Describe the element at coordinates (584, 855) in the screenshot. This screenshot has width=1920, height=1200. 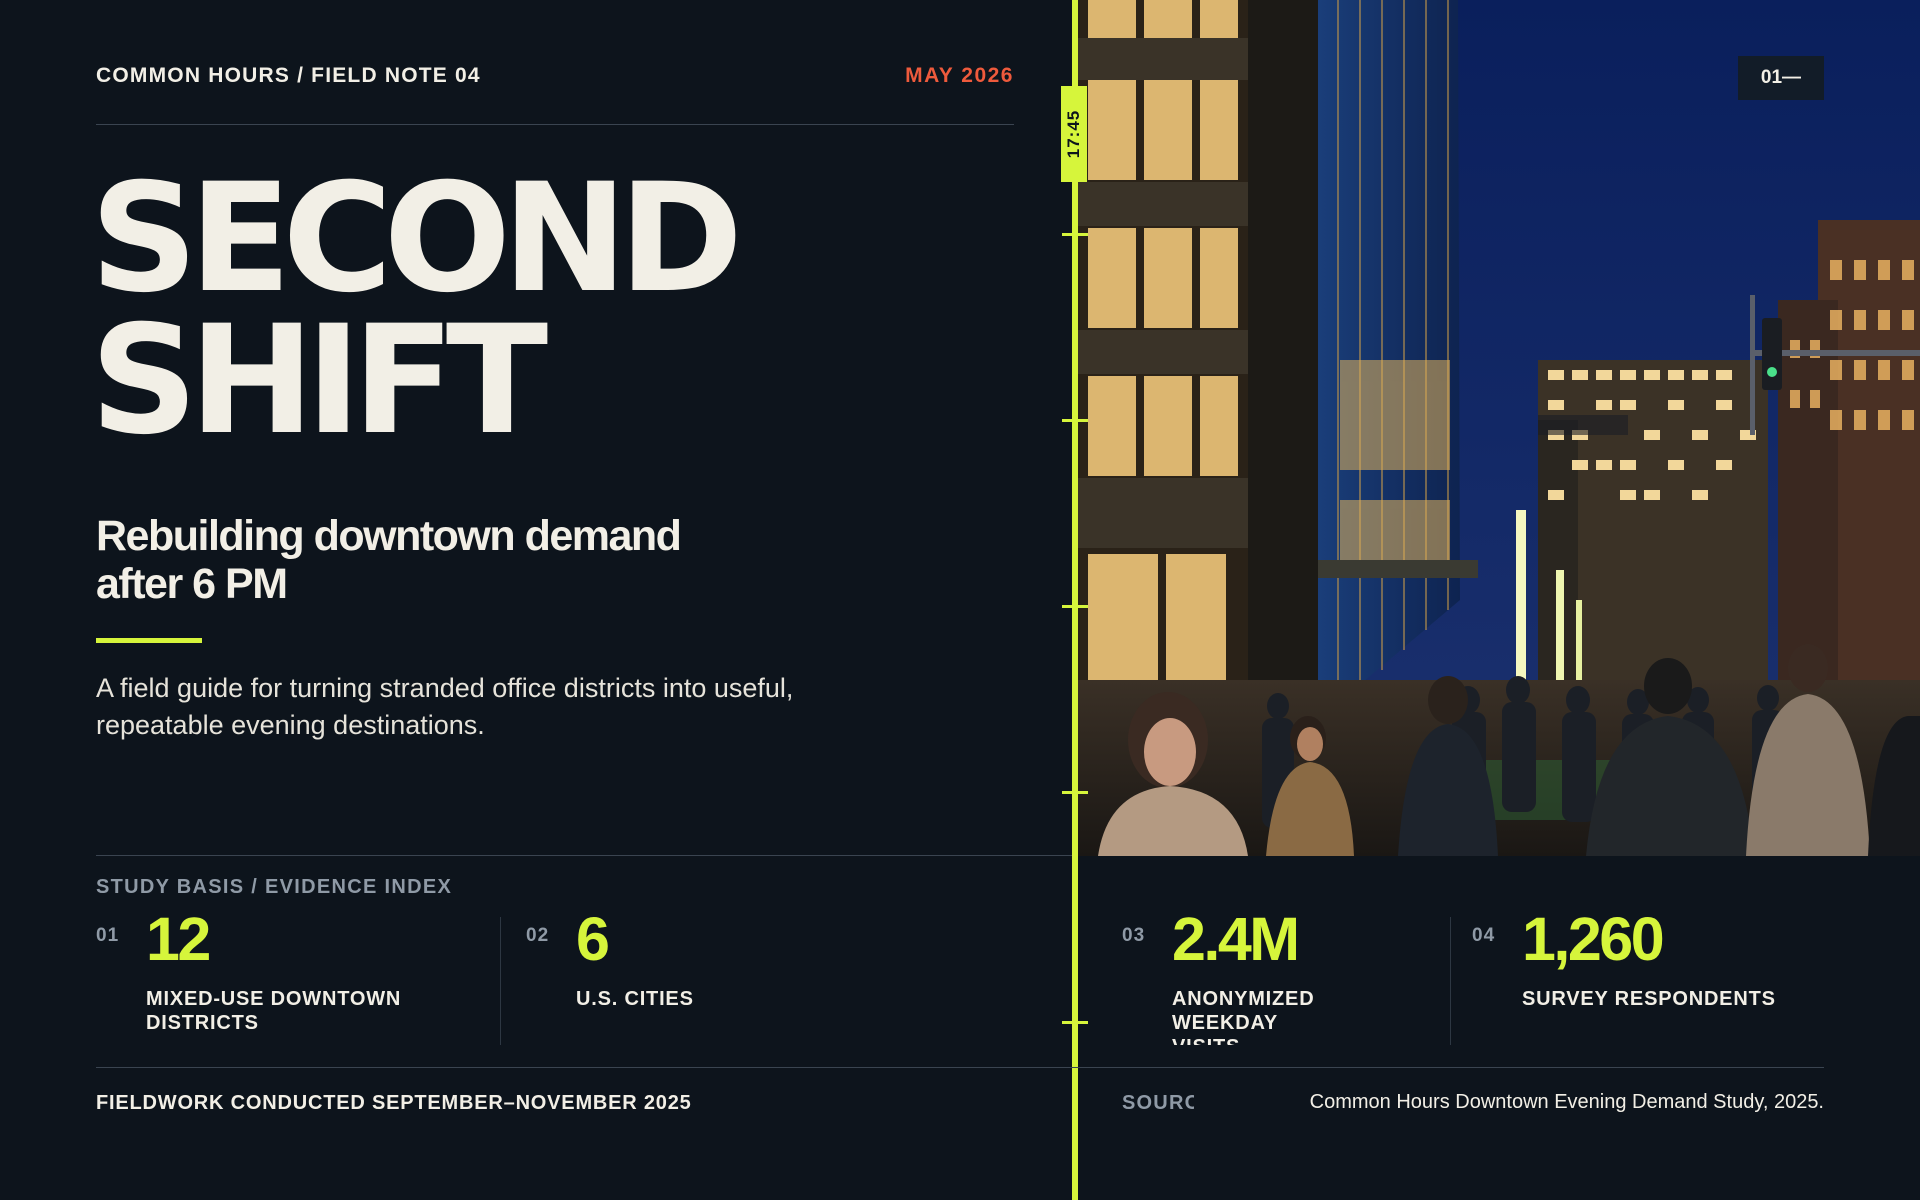
I see `stats-divider` at that location.